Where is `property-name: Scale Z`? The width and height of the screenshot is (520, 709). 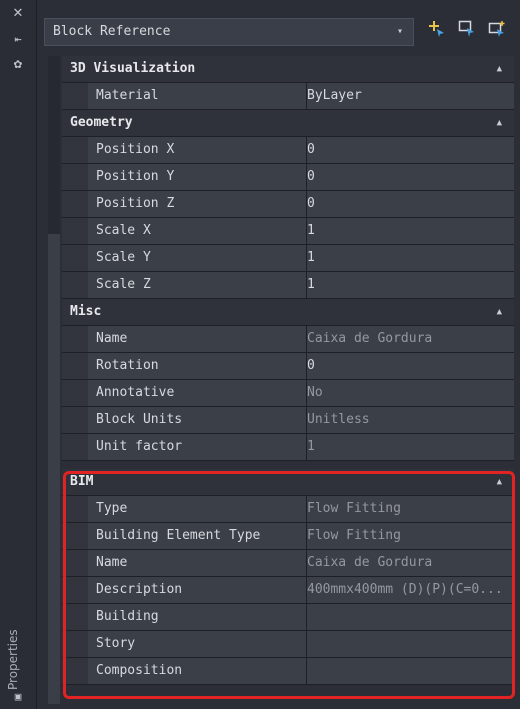 property-name: Scale Z is located at coordinates (197, 285).